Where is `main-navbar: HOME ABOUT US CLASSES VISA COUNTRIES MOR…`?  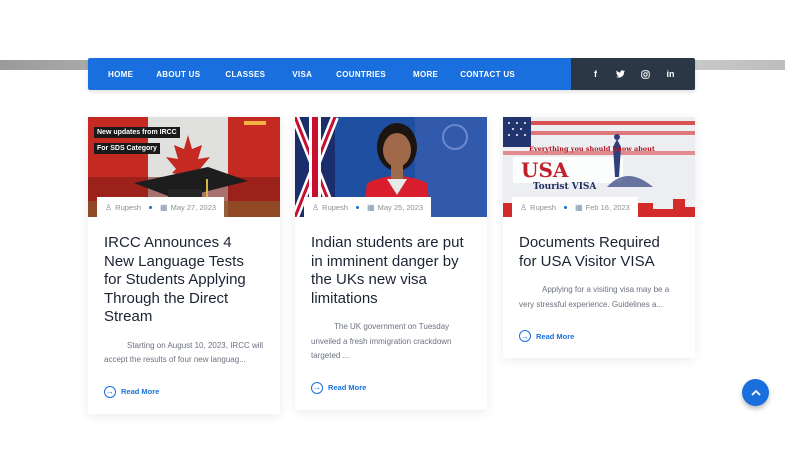
main-navbar: HOME ABOUT US CLASSES VISA COUNTRIES MOR… is located at coordinates (391, 74).